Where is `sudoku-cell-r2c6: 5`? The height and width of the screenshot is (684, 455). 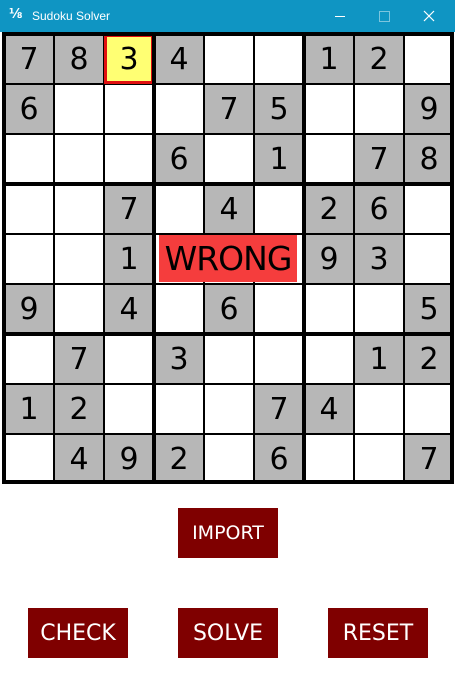
sudoku-cell-r2c6: 5 is located at coordinates (279, 109).